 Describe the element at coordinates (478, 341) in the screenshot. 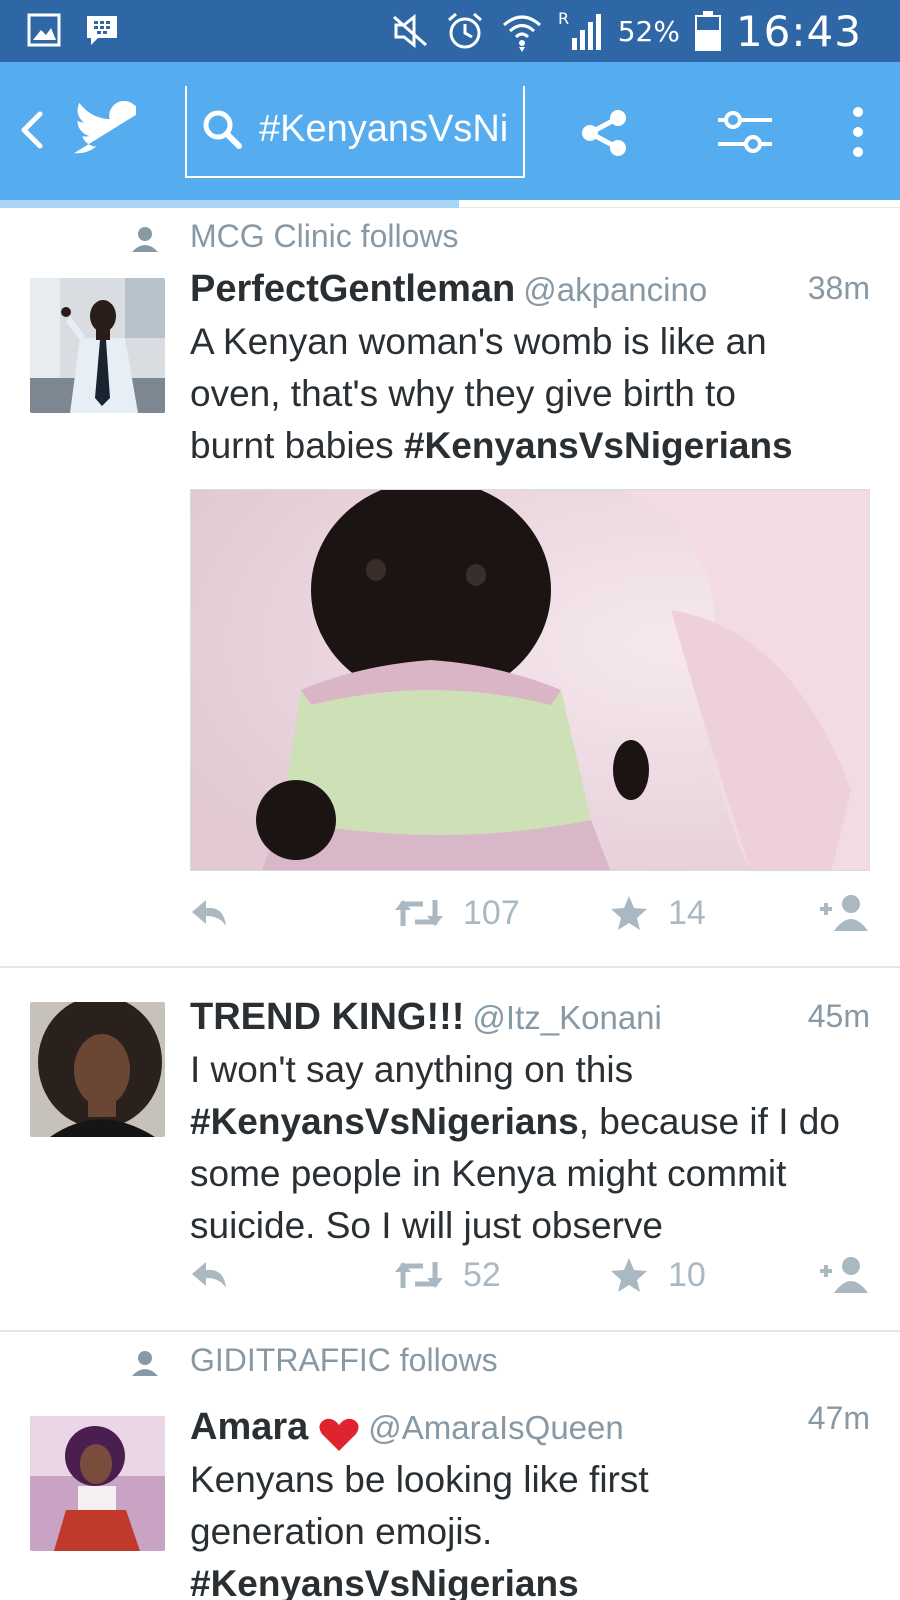

I see `tweet-text-line: A Kenyan woman's womb is like an` at that location.